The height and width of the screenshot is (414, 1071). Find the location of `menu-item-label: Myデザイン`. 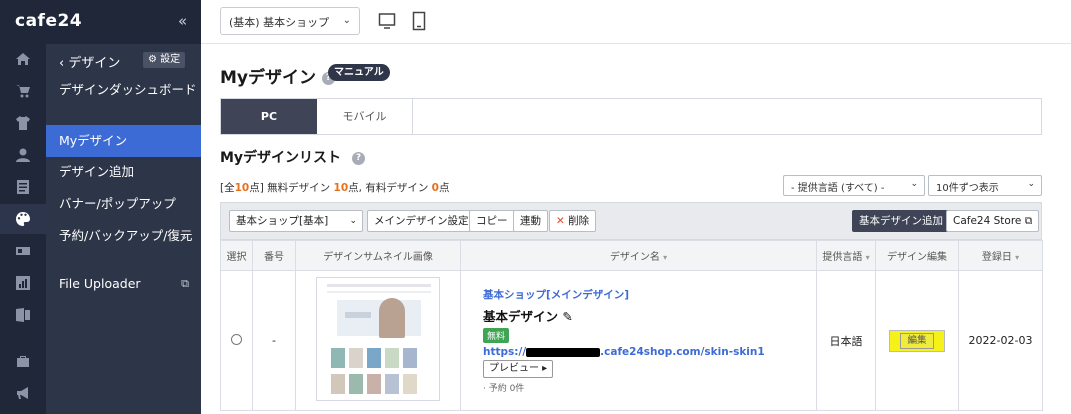

menu-item-label: Myデザイン is located at coordinates (93, 140).